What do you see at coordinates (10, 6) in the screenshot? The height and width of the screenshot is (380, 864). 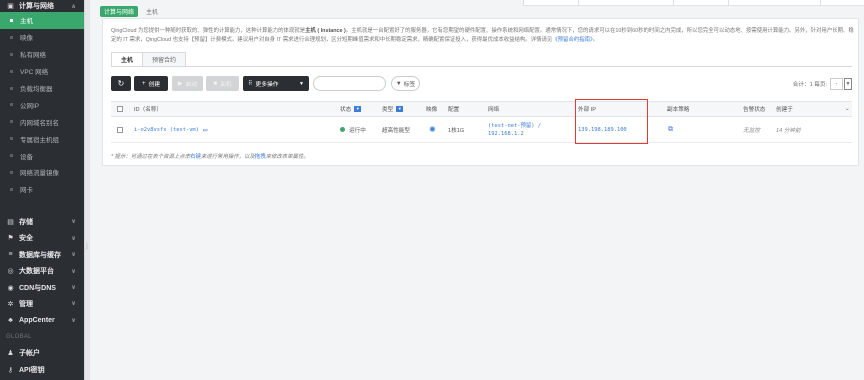 I see `compute-icon: ▣` at bounding box center [10, 6].